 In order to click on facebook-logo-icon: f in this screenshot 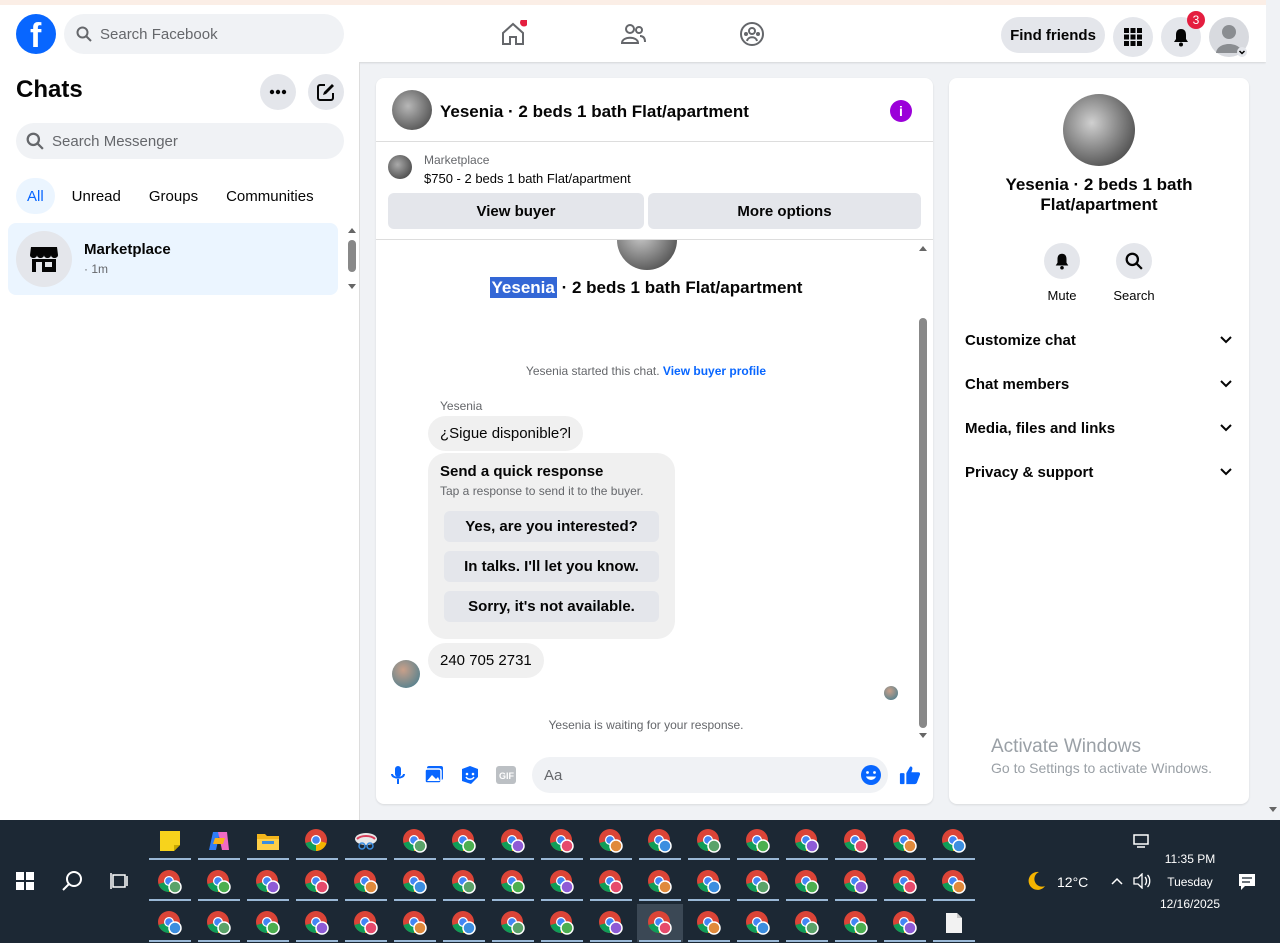, I will do `click(36, 34)`.